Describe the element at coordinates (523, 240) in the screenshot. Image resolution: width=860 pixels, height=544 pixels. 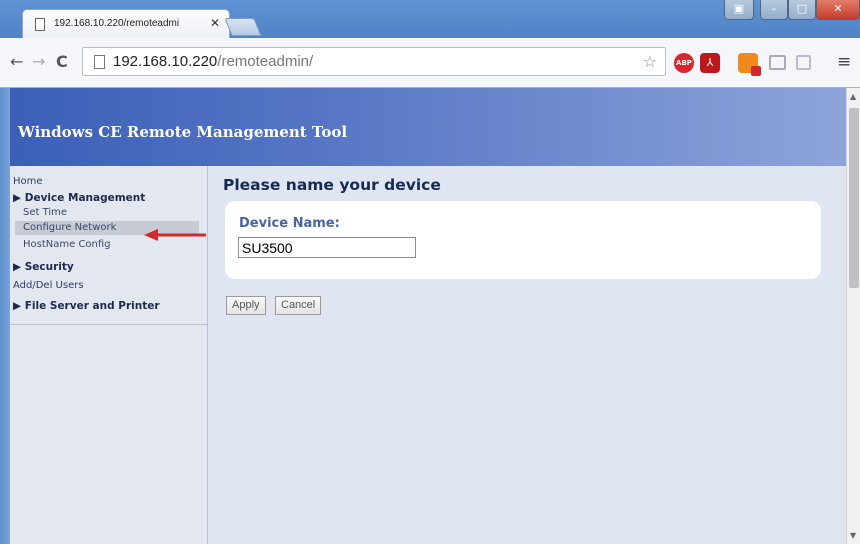
I see `form-card: Device Name:` at that location.